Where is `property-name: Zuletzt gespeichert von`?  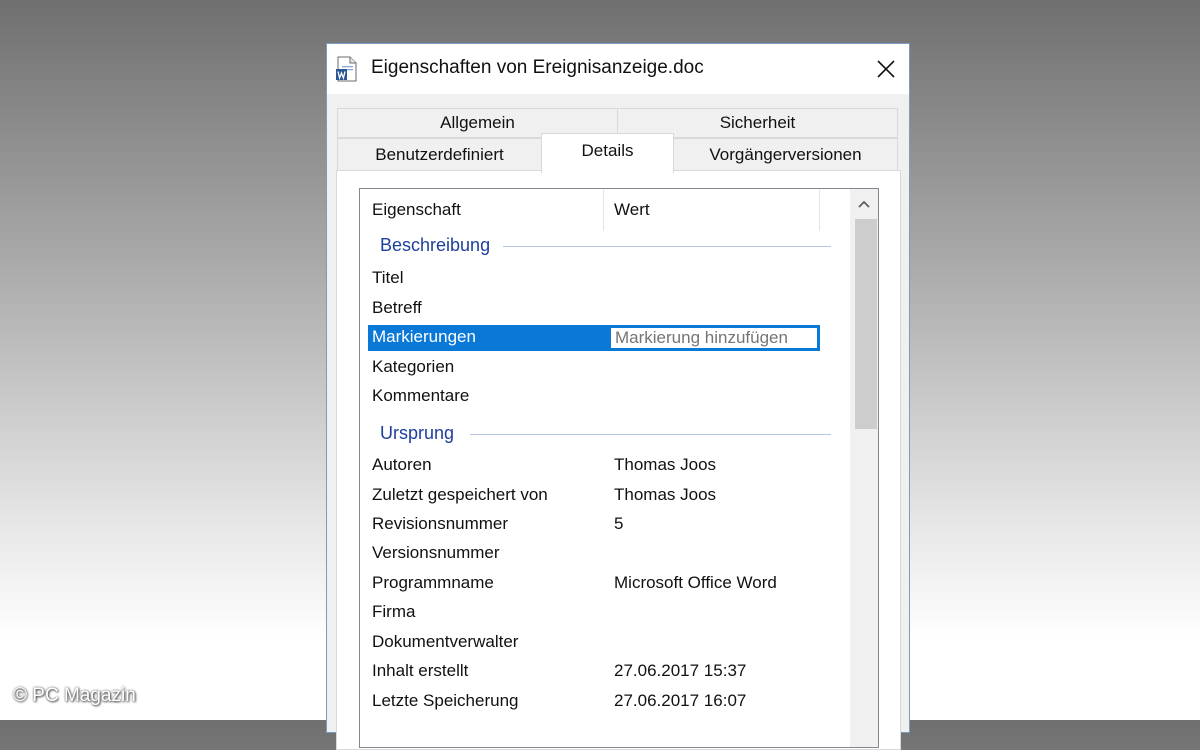
property-name: Zuletzt gespeichert von is located at coordinates (460, 494).